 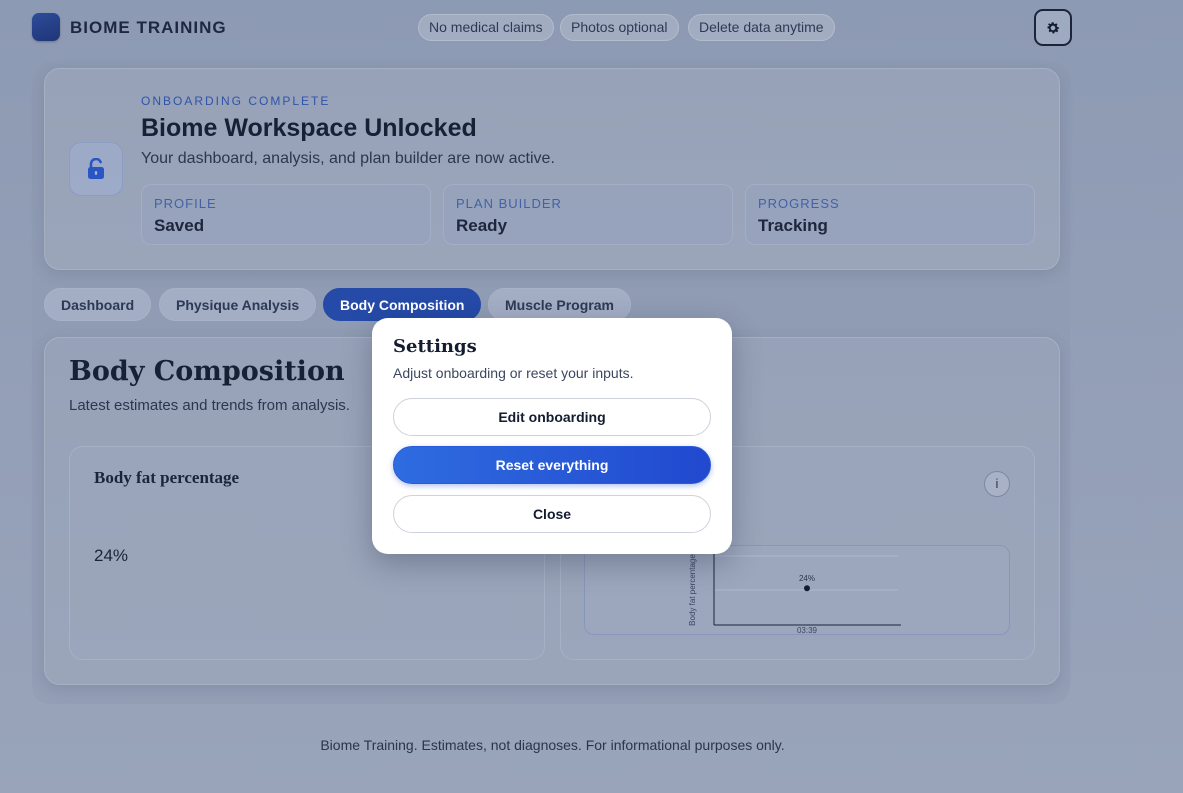 I want to click on body-fat-value: 24%, so click(x=111, y=555).